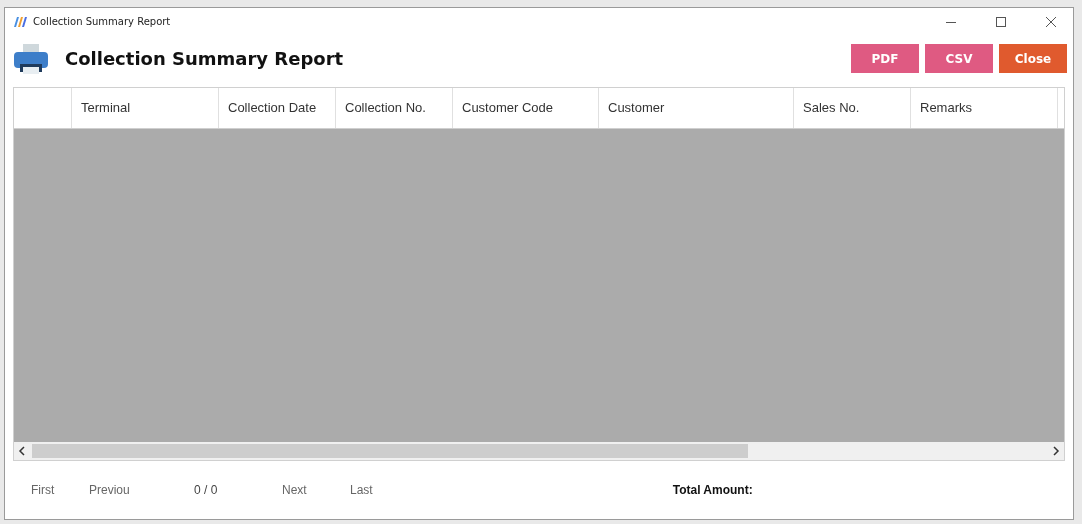 The width and height of the screenshot is (1082, 524). What do you see at coordinates (206, 490) in the screenshot?
I see `page-position: 0 / 0` at bounding box center [206, 490].